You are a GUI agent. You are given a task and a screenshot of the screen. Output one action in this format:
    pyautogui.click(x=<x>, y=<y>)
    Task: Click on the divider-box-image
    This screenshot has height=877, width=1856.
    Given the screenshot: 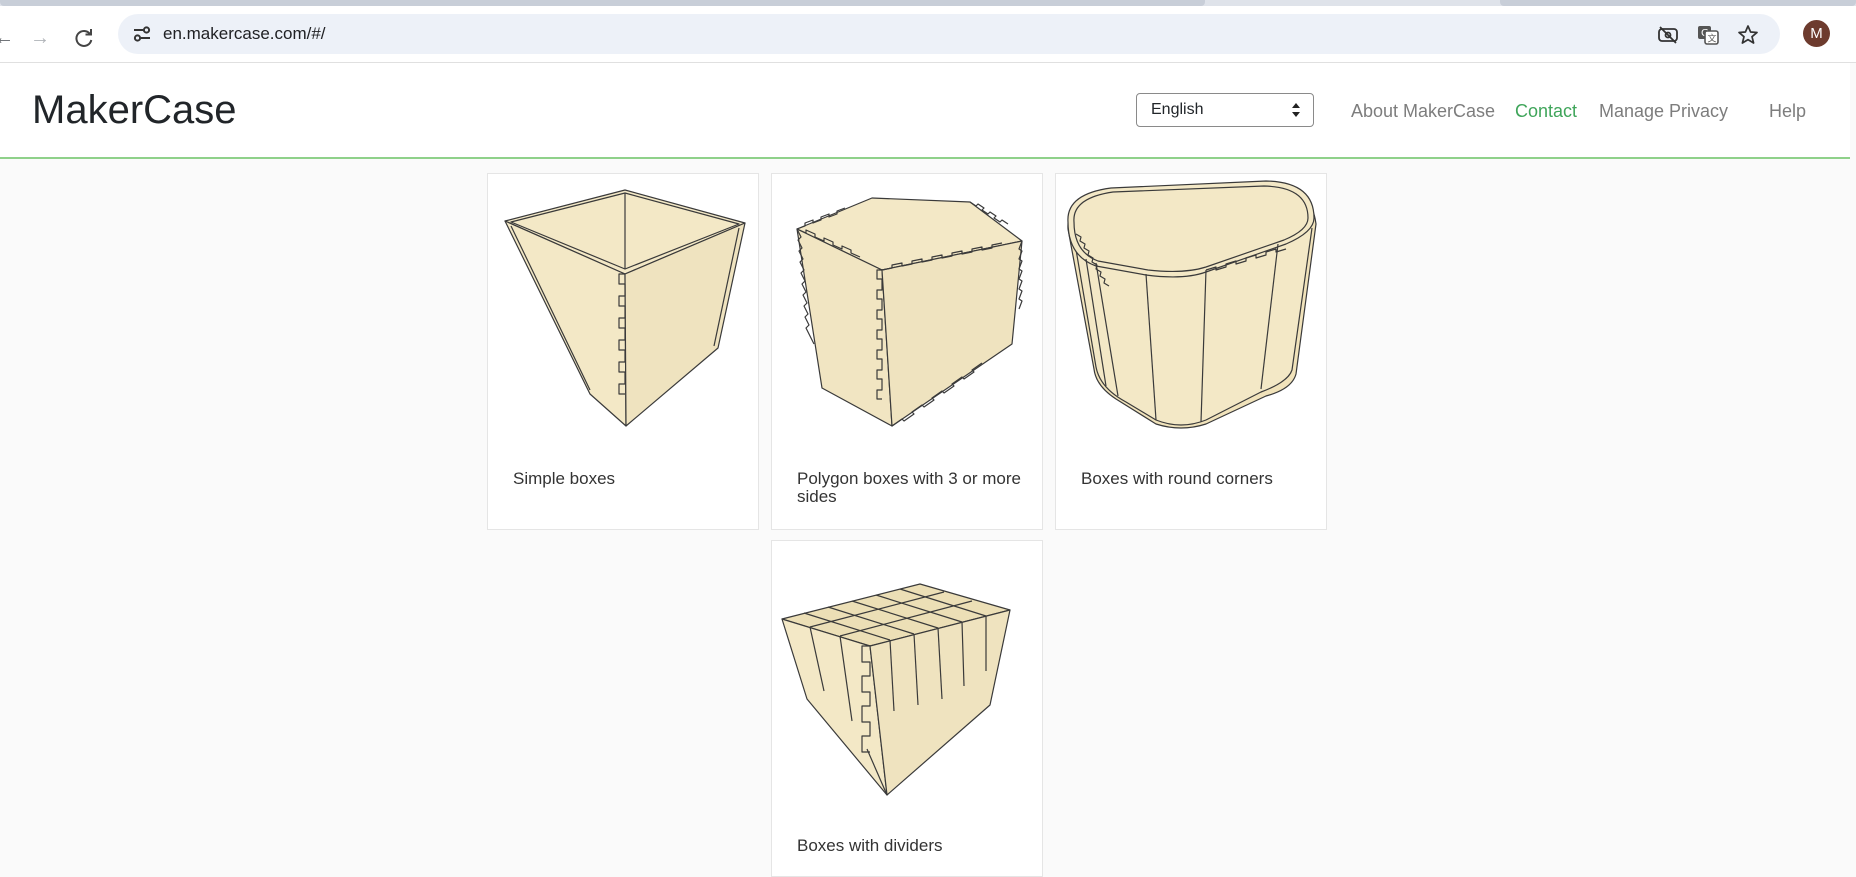 What is the action you would take?
    pyautogui.click(x=907, y=676)
    